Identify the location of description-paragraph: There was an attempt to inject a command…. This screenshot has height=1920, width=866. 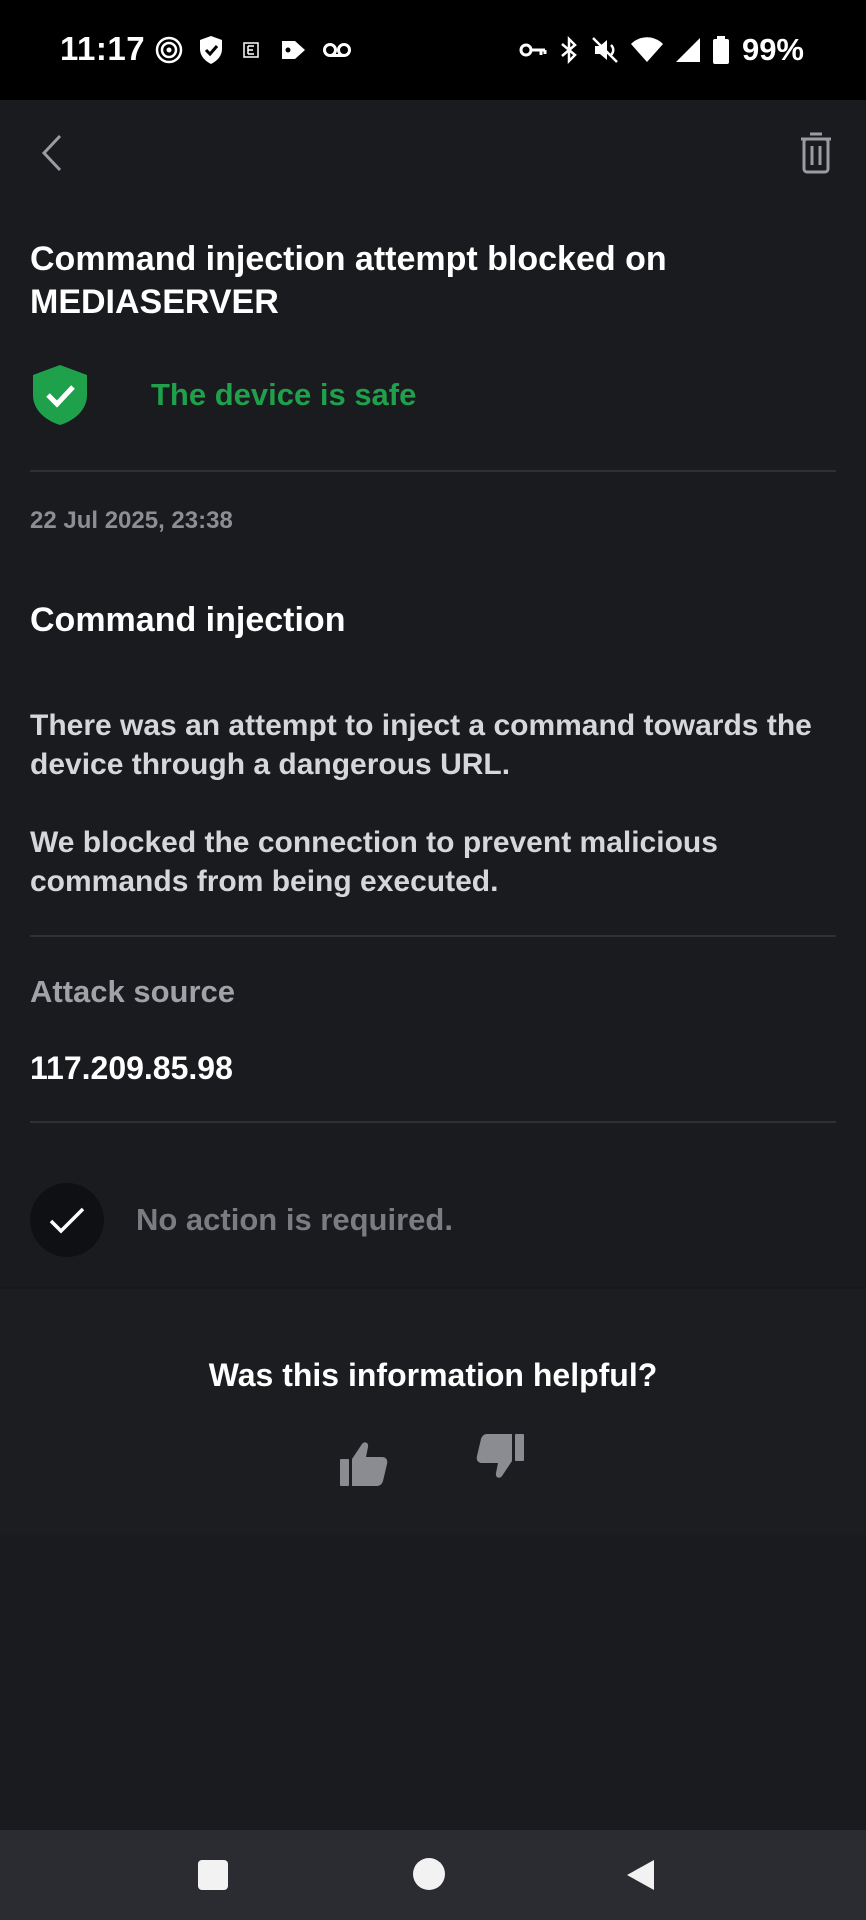
(421, 745).